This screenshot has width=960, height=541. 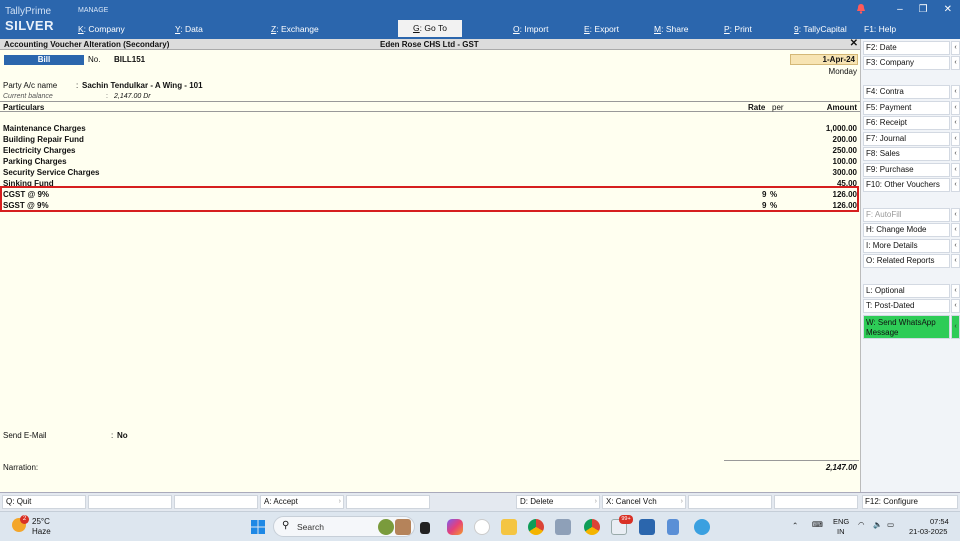 I want to click on optional-button: L: Optional, so click(x=906, y=291).